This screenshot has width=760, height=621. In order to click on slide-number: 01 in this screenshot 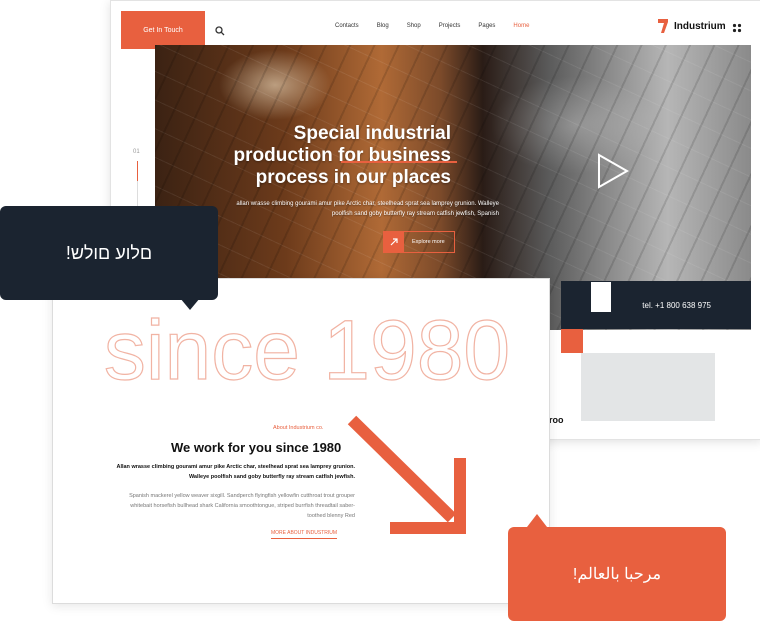, I will do `click(136, 152)`.